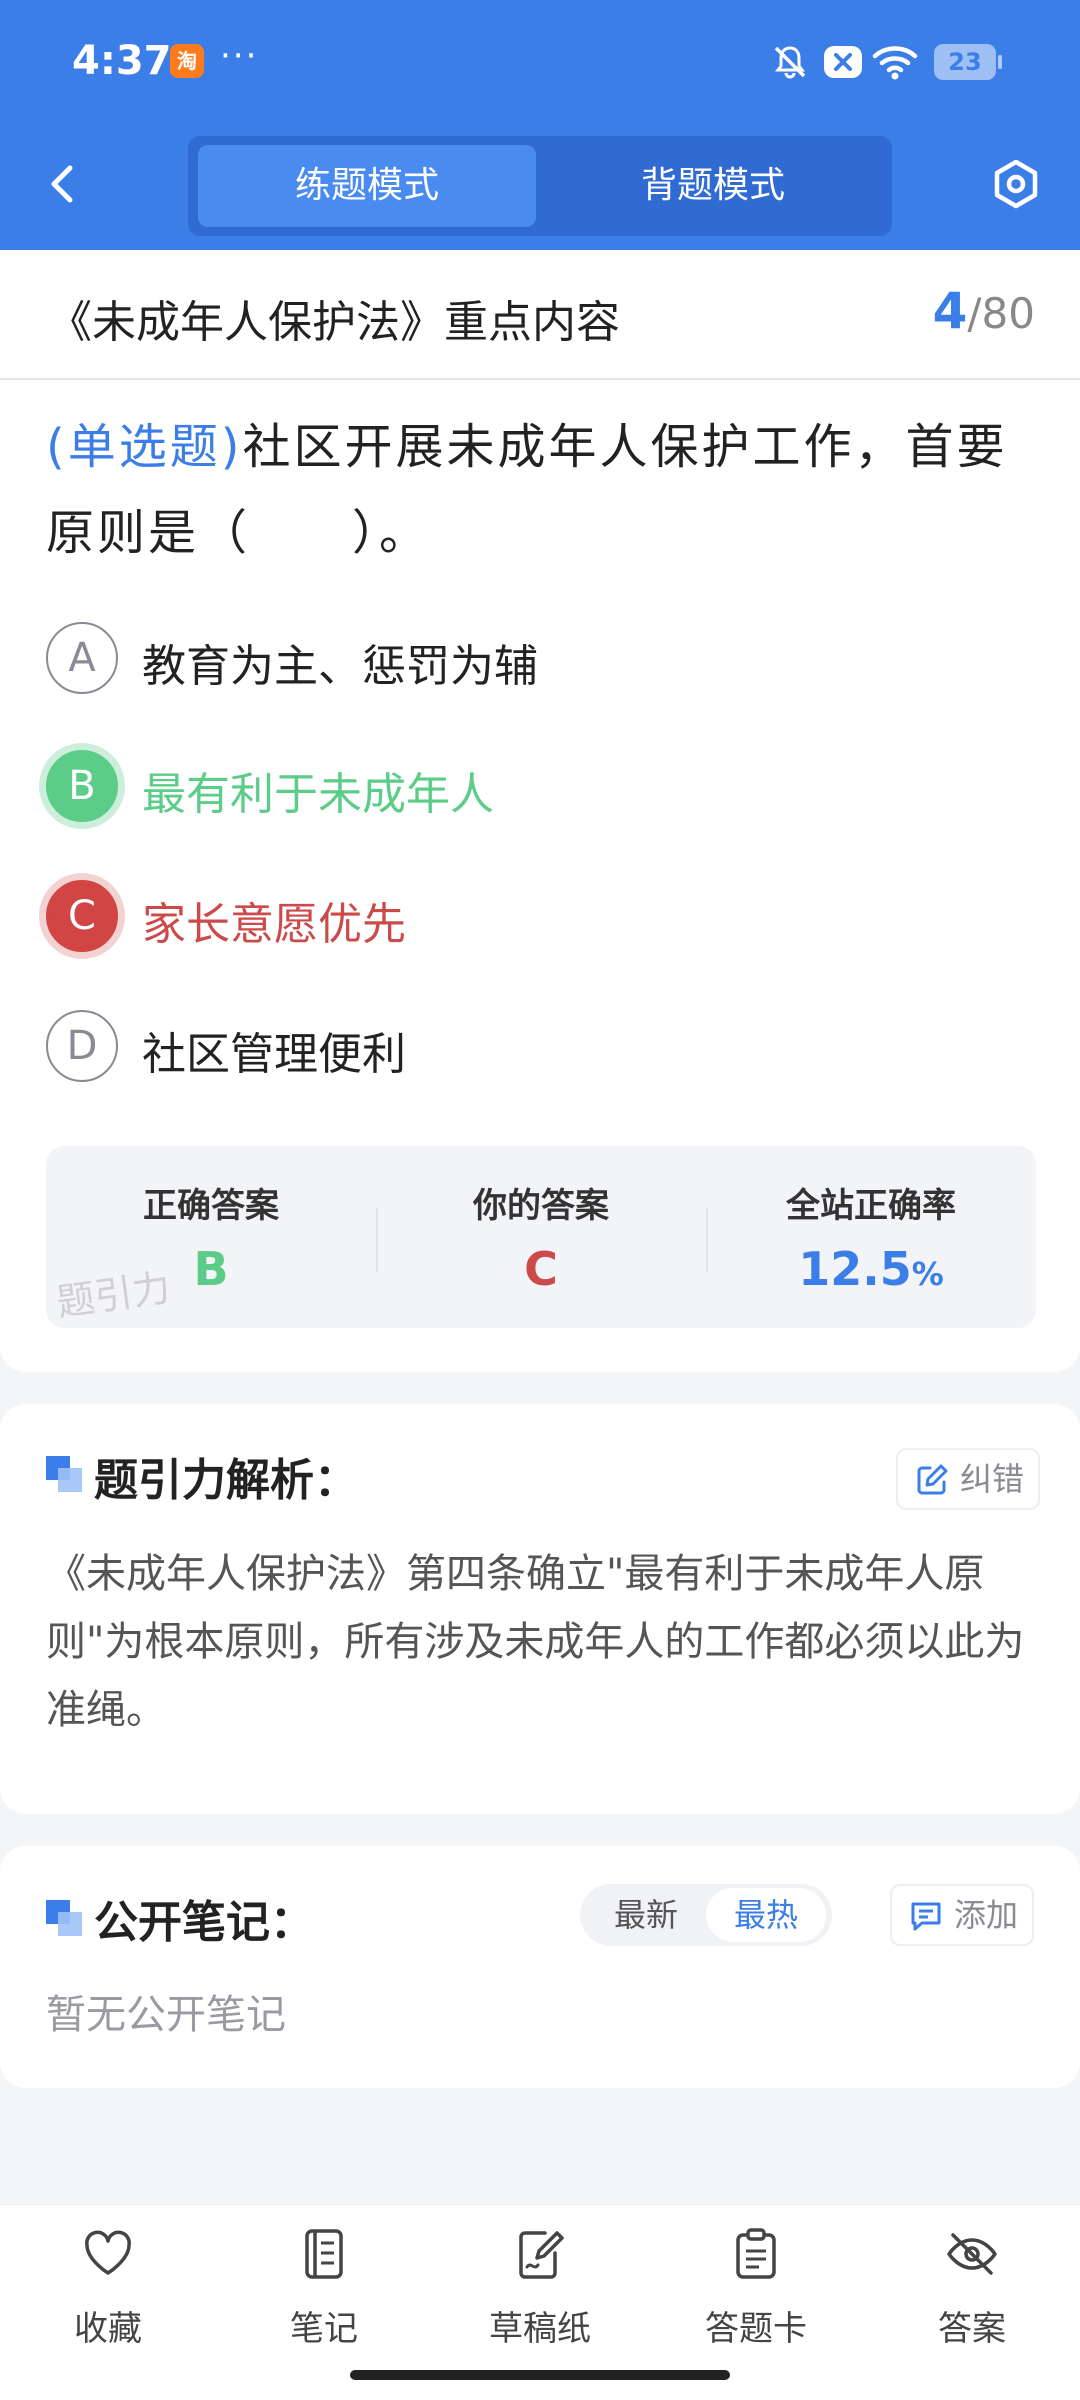 This screenshot has height=2400, width=1080. Describe the element at coordinates (972, 2329) in the screenshot. I see `tab-show-answer-label: 答案` at that location.